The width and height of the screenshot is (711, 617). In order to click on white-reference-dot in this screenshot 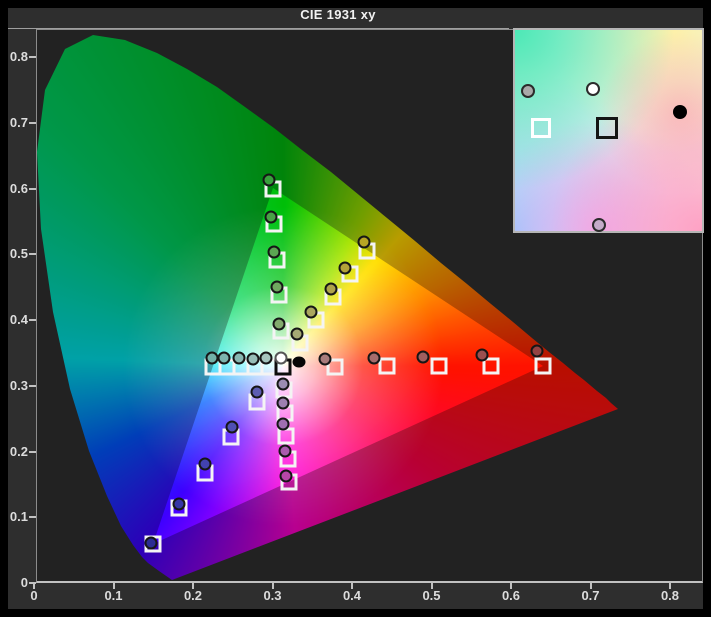, I will do `click(299, 362)`.